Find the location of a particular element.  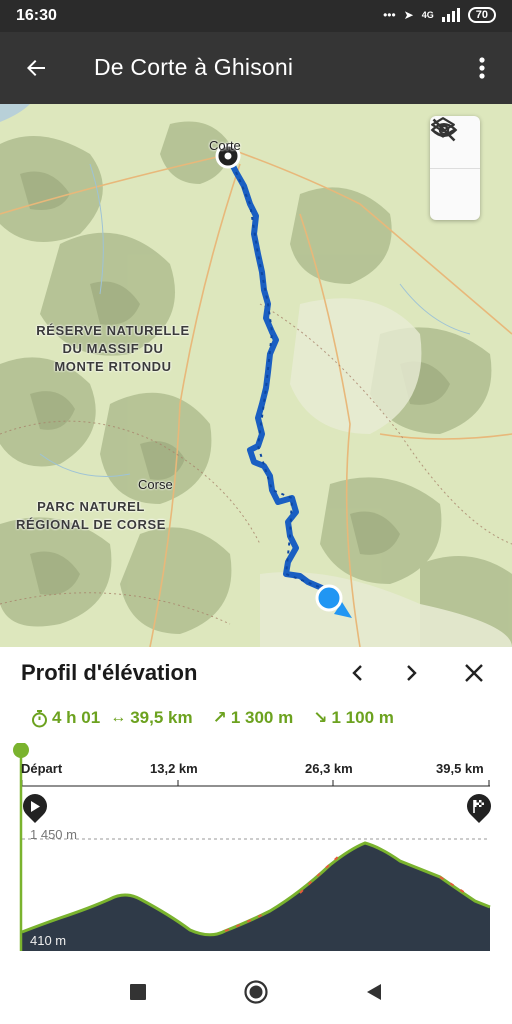

more-vertical-icon is located at coordinates (482, 68).